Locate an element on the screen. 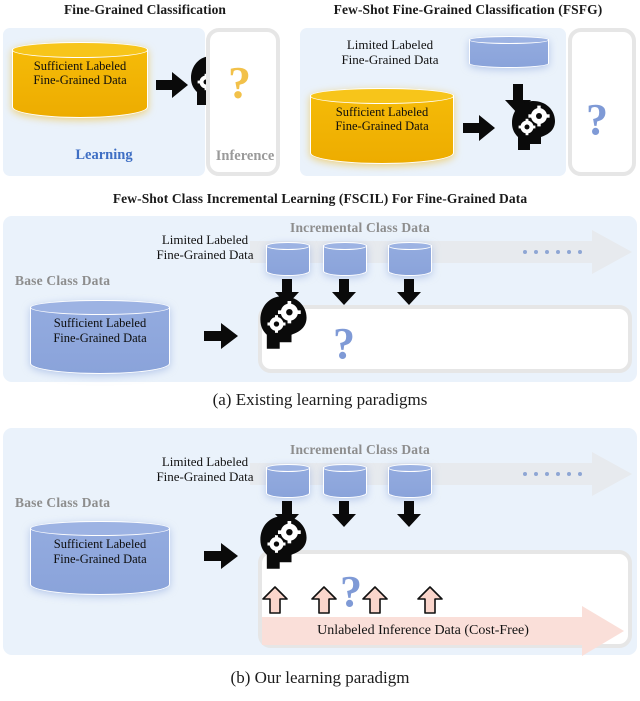 The height and width of the screenshot is (701, 640). model-head-icon-b is located at coordinates (284, 544).